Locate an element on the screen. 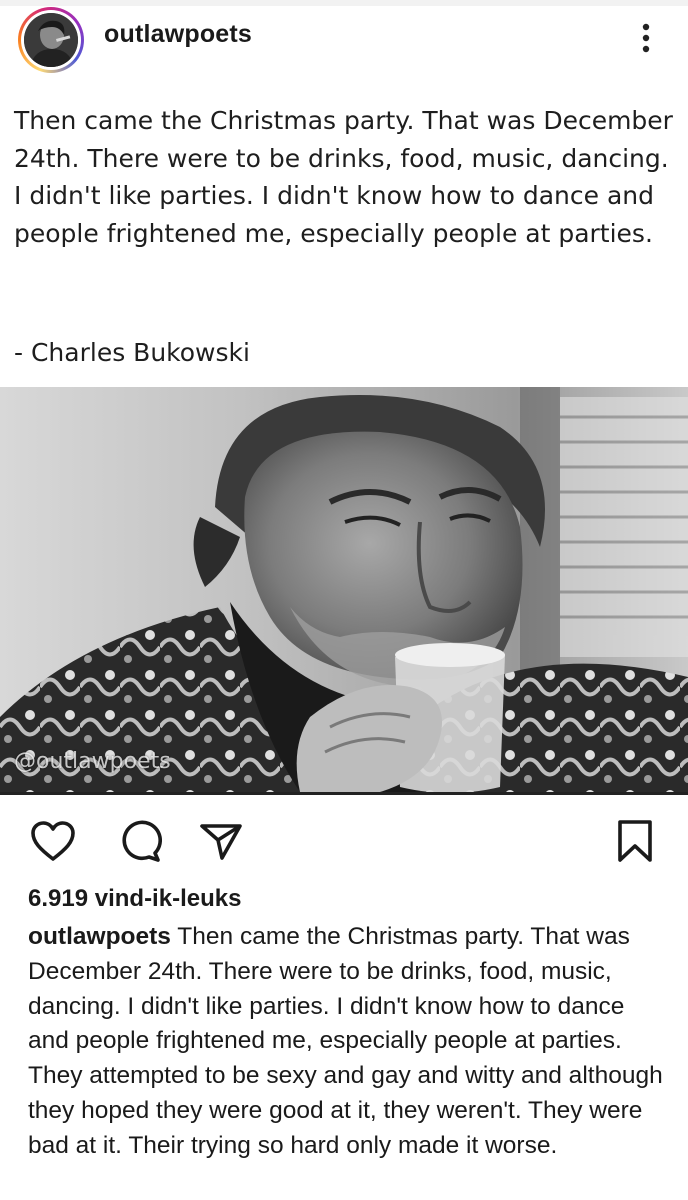 The height and width of the screenshot is (1200, 688). comment-button is located at coordinates (139, 841).